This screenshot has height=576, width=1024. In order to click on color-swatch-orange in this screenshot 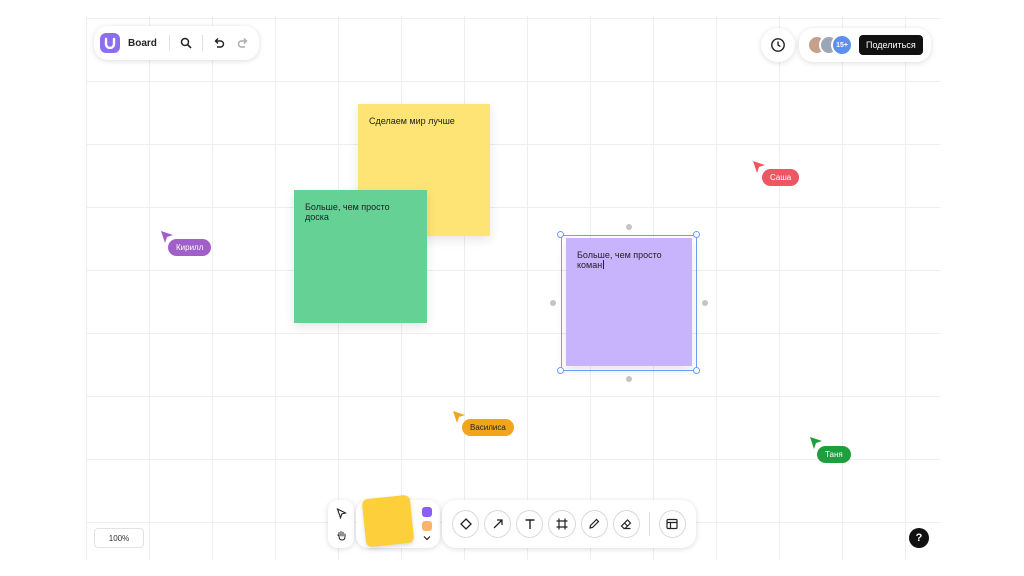, I will do `click(427, 526)`.